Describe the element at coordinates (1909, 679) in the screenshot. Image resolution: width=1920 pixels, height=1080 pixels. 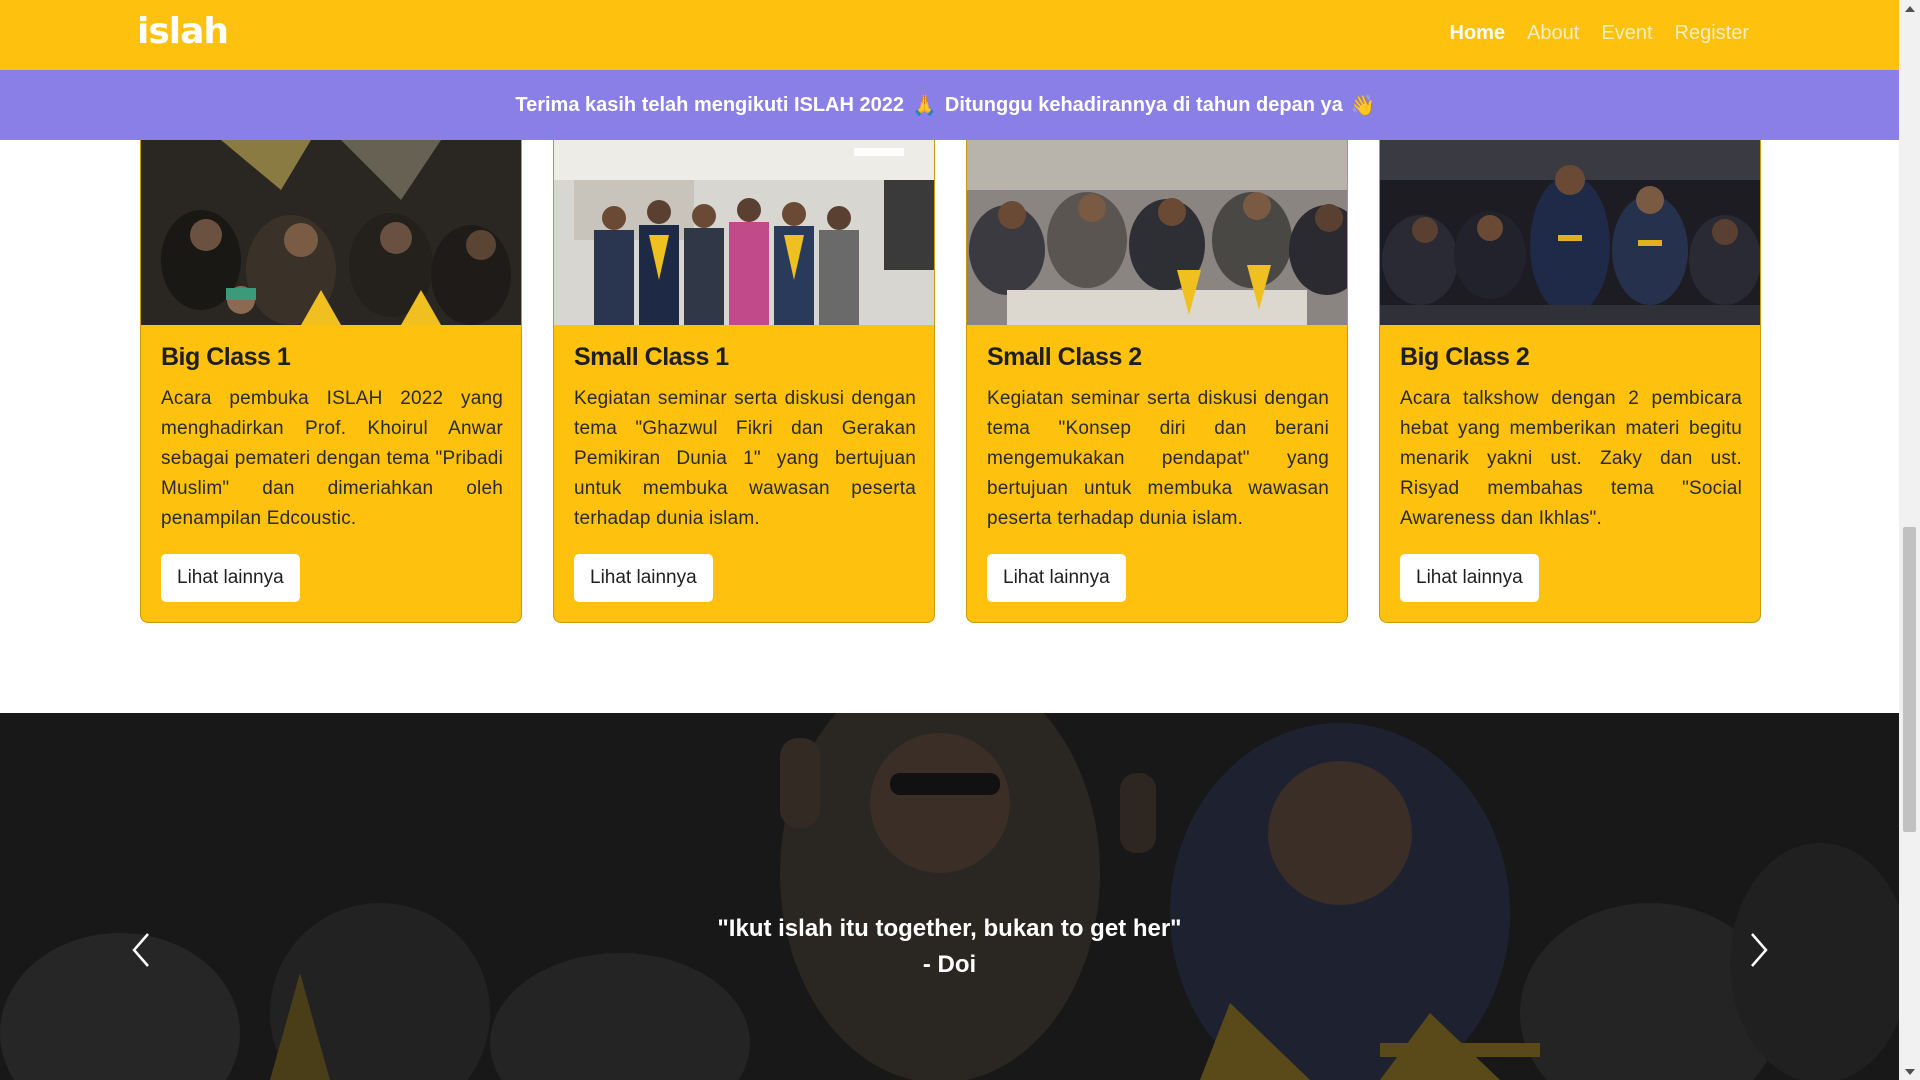
I see `scroll-thumb` at that location.